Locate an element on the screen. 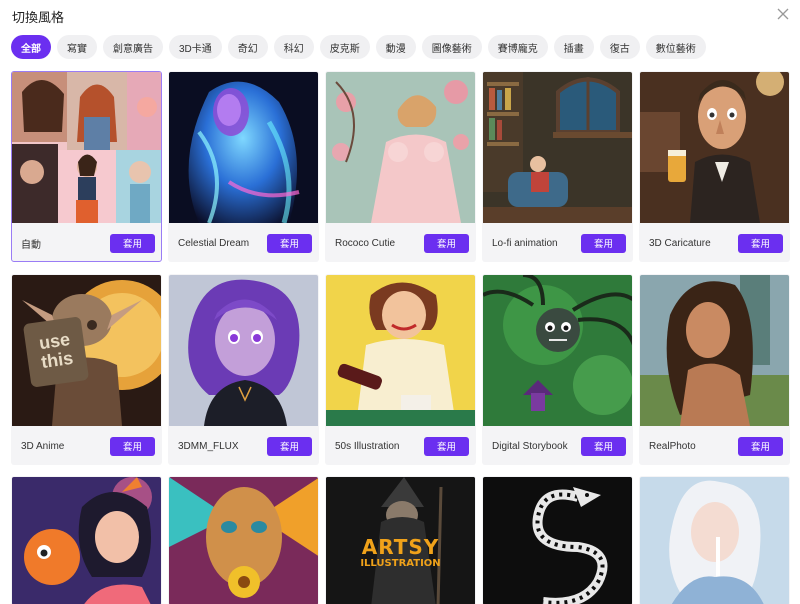  style-name: Celestial Dream is located at coordinates (214, 243).